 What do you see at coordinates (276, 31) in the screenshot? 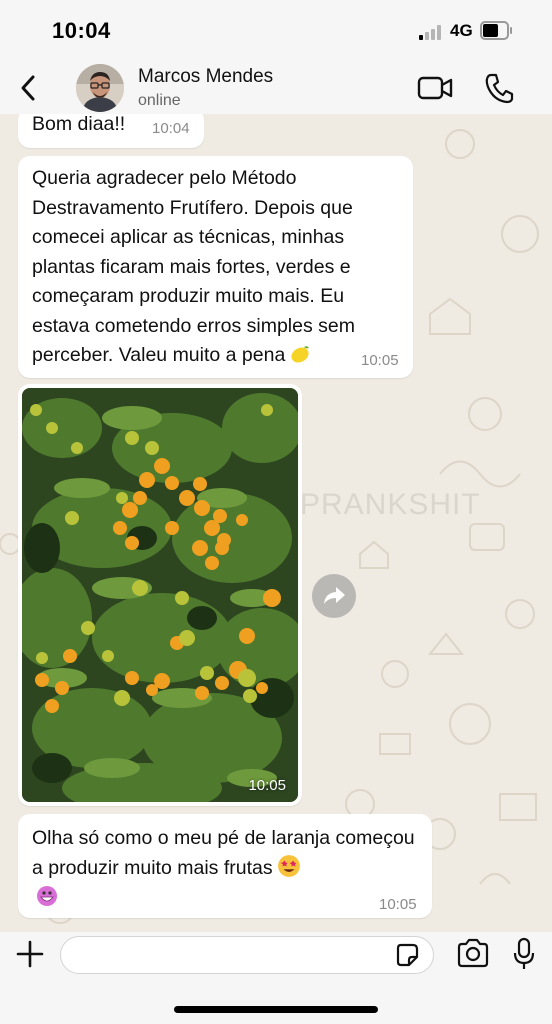
I see `status-bar: 10:04 4G` at bounding box center [276, 31].